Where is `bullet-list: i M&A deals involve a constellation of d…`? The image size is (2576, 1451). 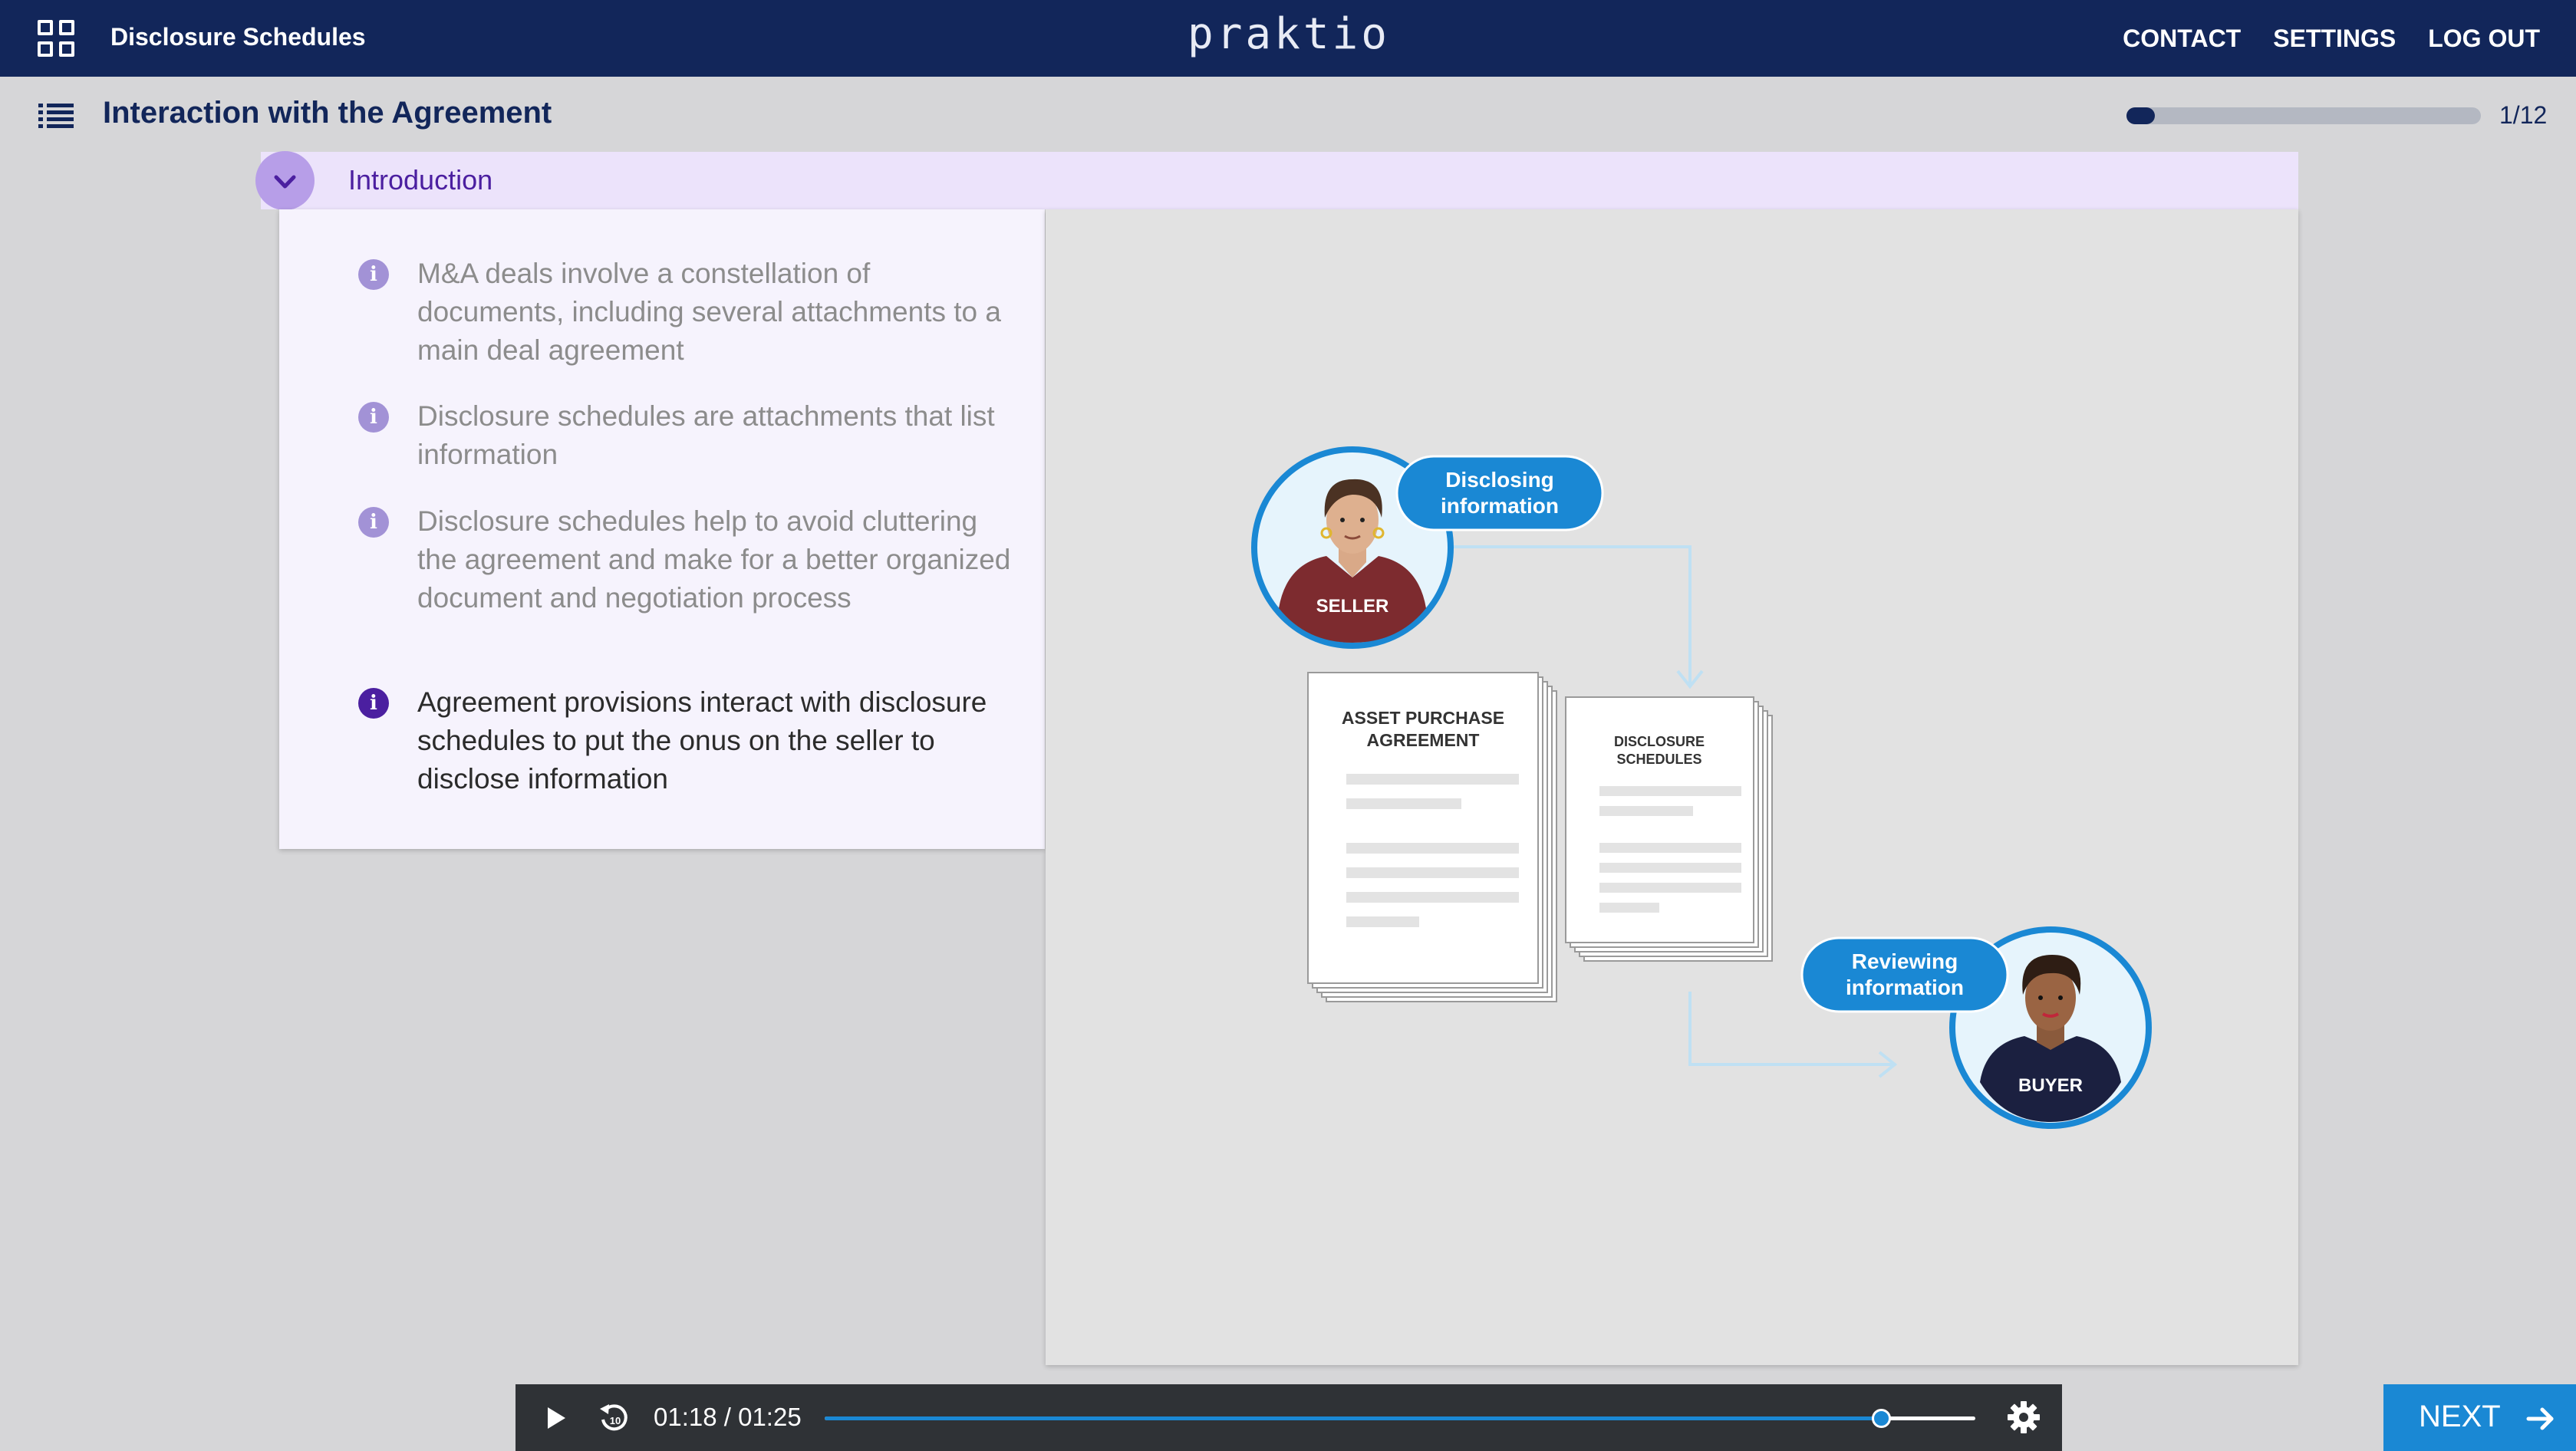 bullet-list: i M&A deals involve a constellation of d… is located at coordinates (662, 529).